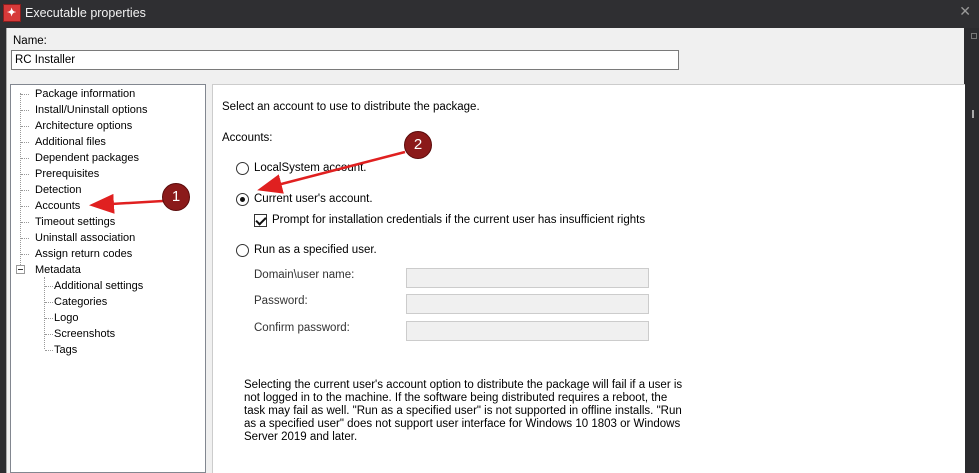  What do you see at coordinates (527, 278) in the screenshot?
I see `domain-user-input` at bounding box center [527, 278].